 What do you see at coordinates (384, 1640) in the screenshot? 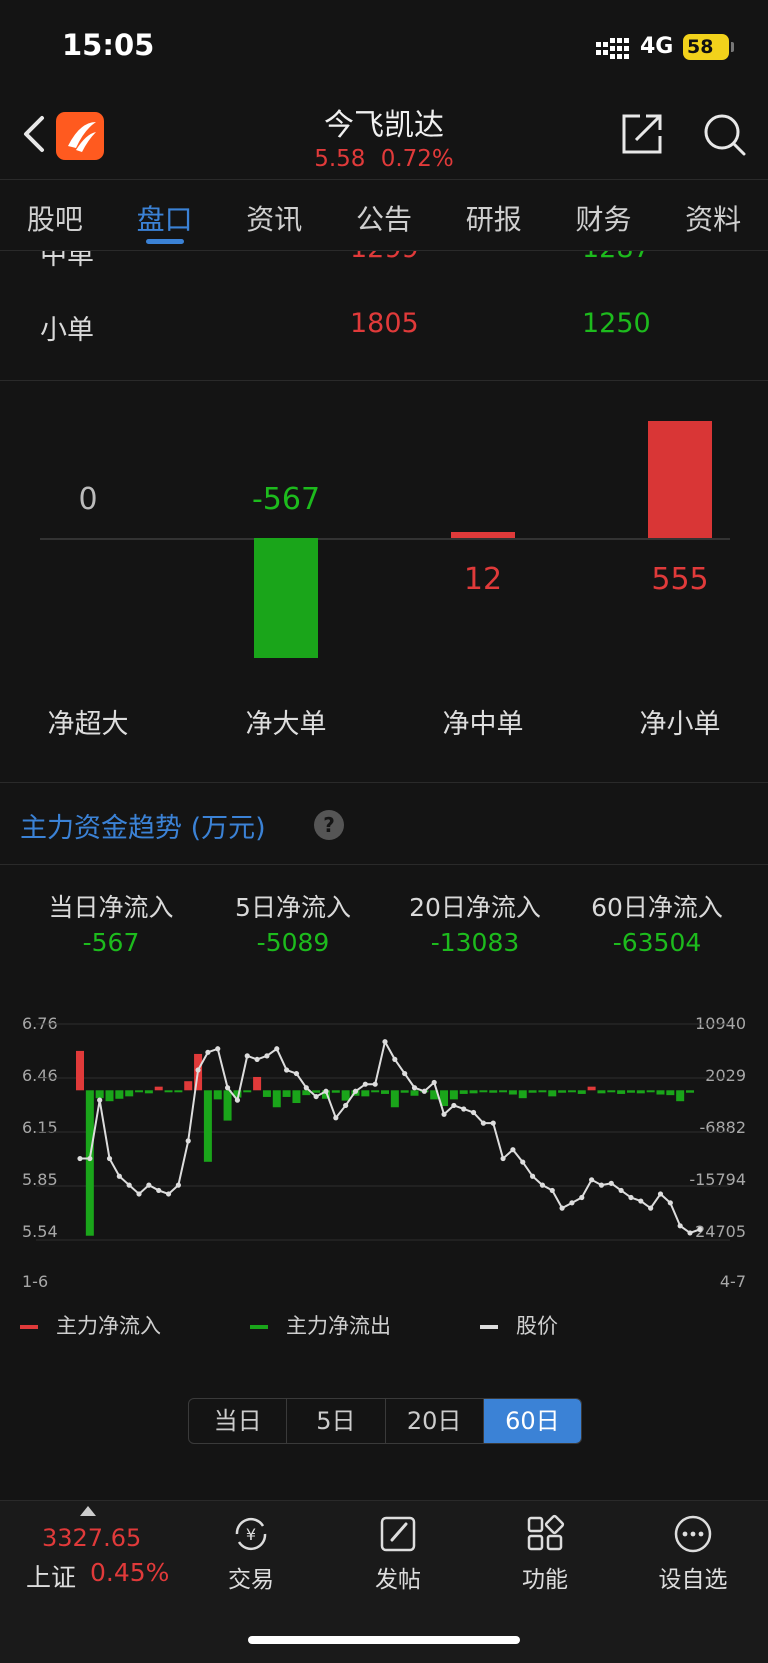
I see `home-indicator` at bounding box center [384, 1640].